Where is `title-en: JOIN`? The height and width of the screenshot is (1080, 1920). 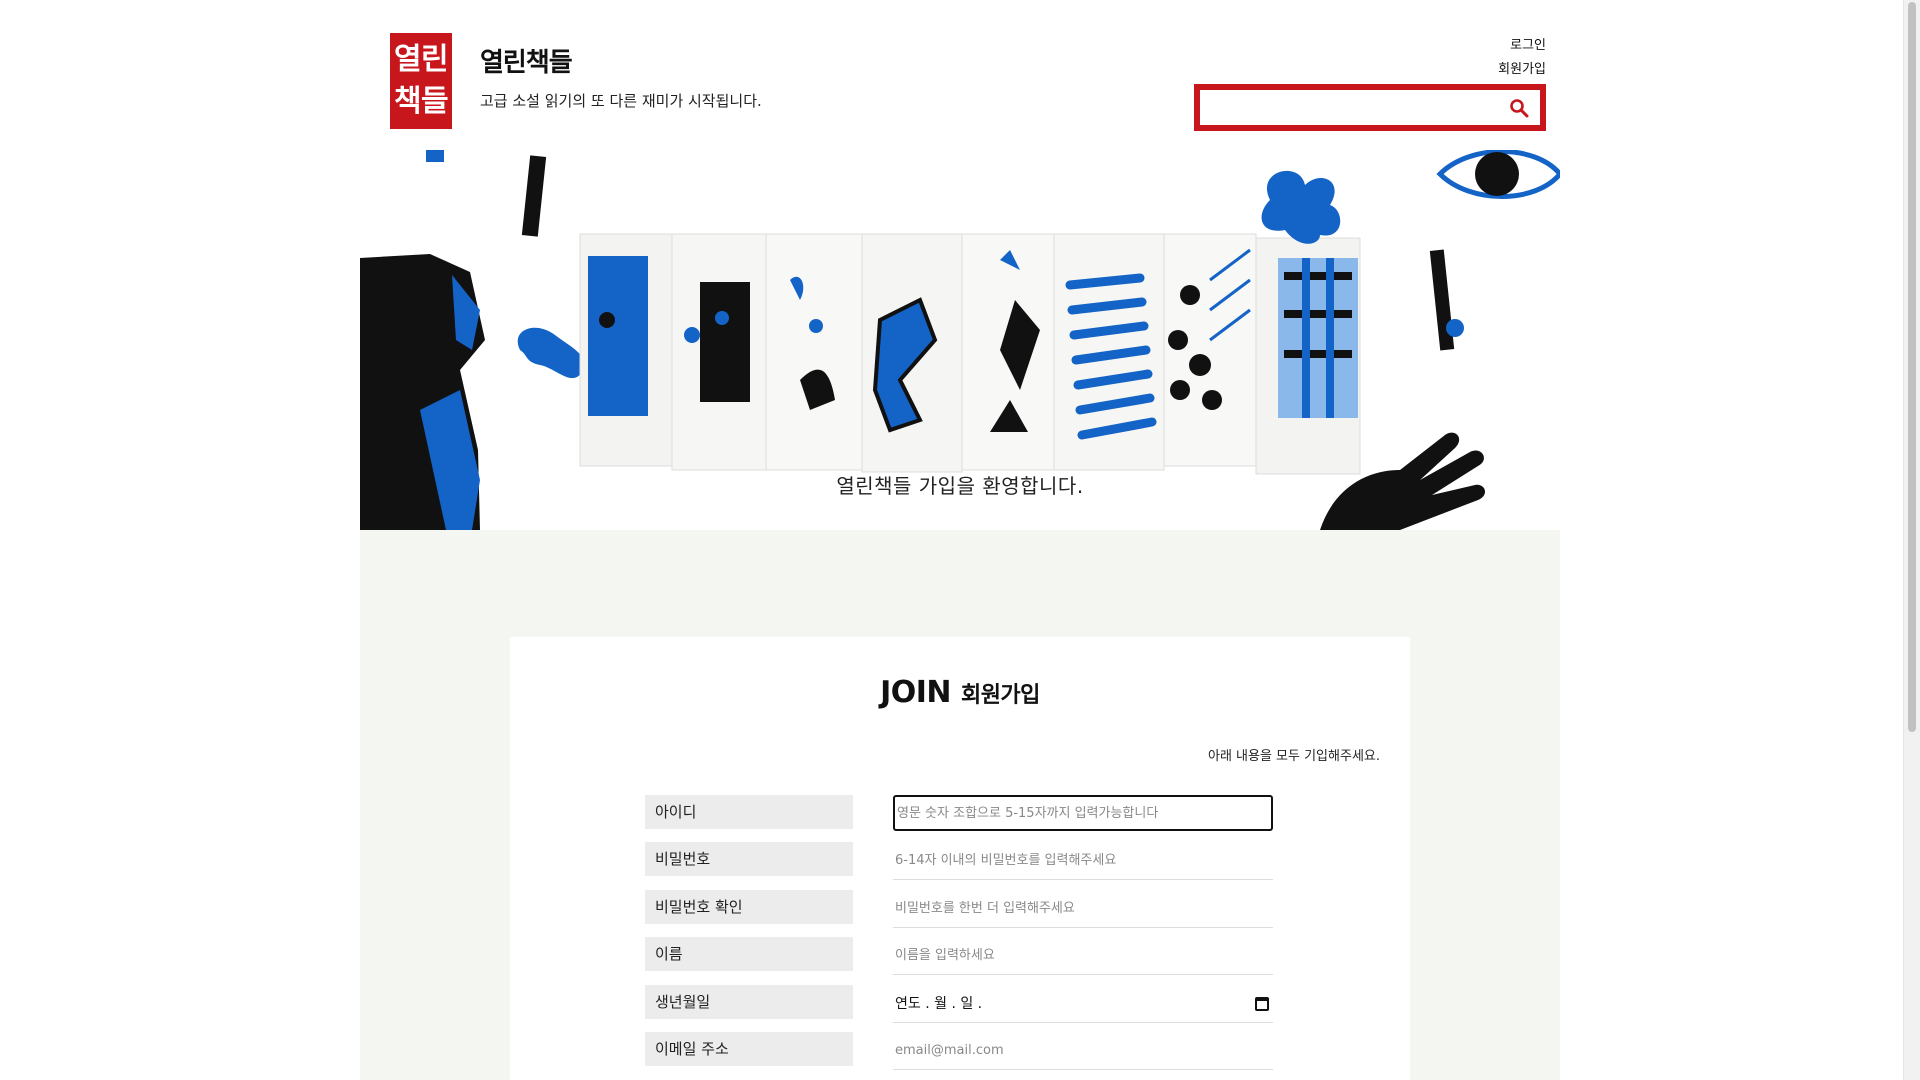
title-en: JOIN is located at coordinates (915, 692).